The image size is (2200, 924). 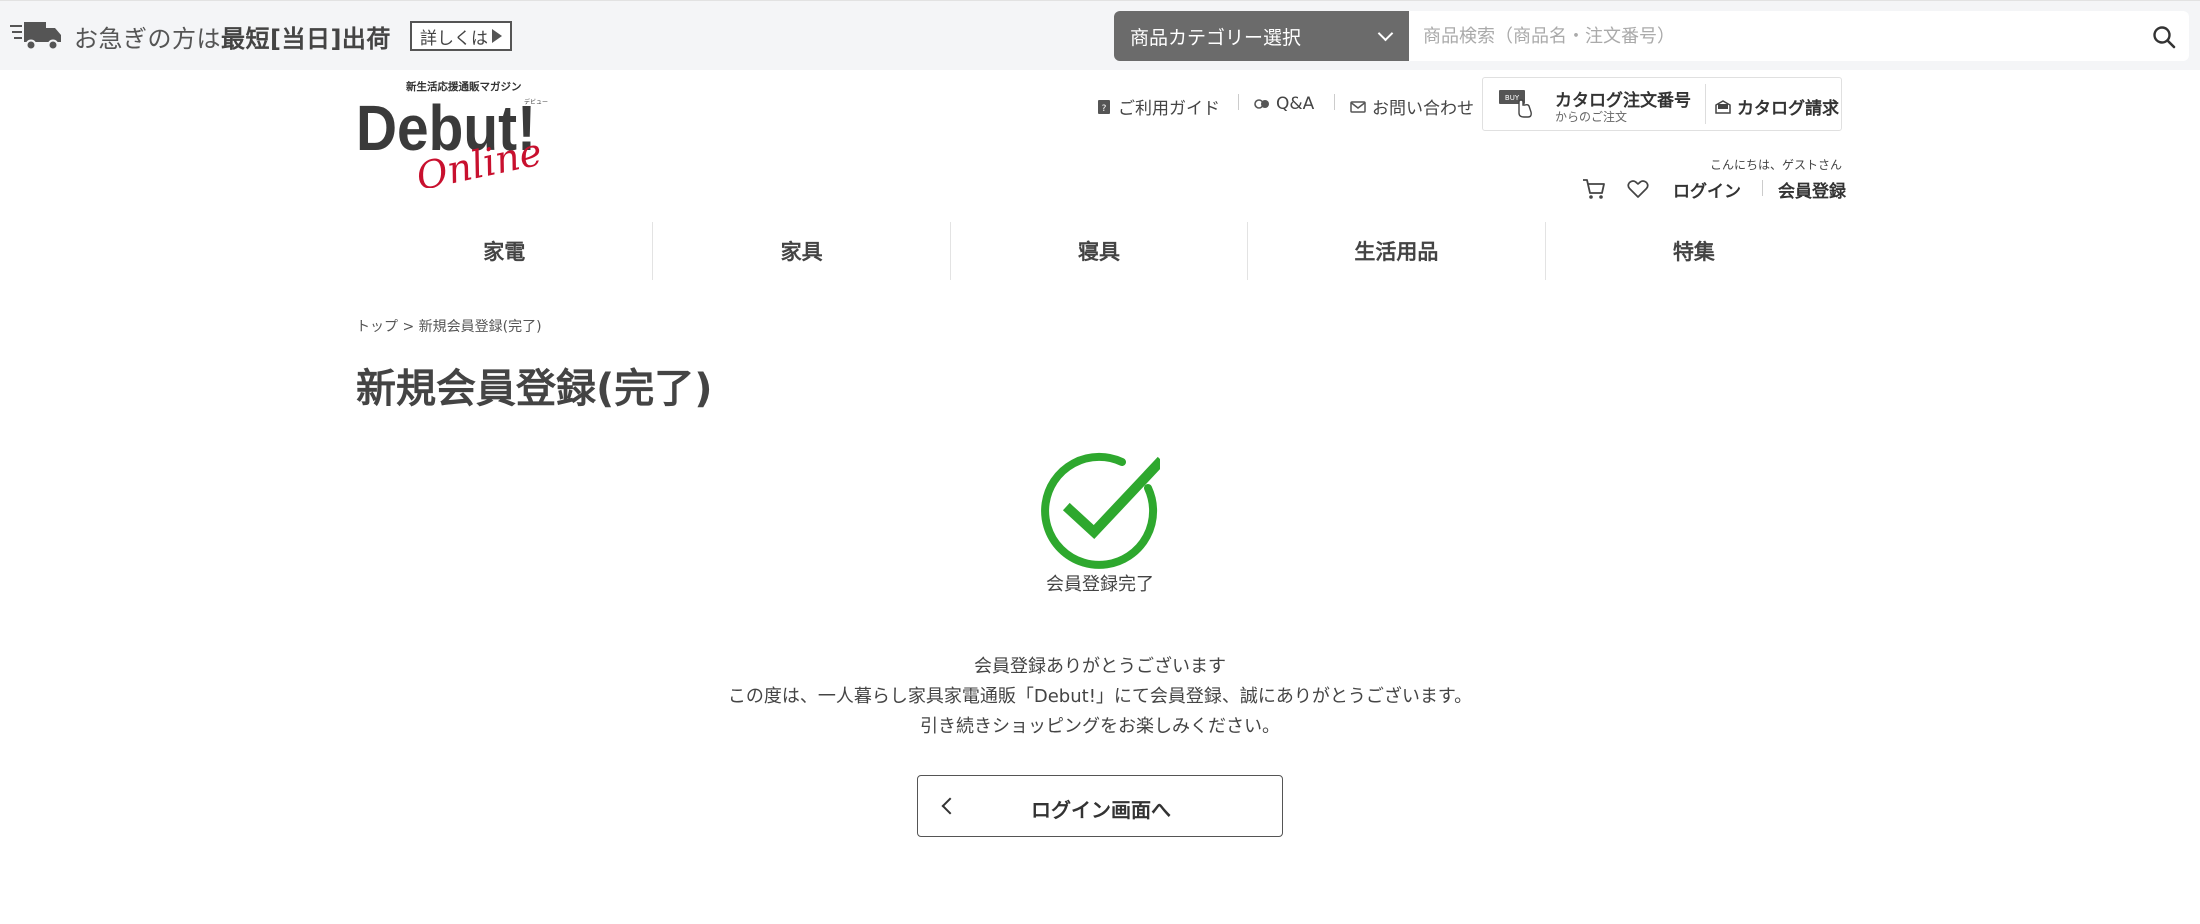 I want to click on nav-item-furniture: 家具, so click(x=800, y=251).